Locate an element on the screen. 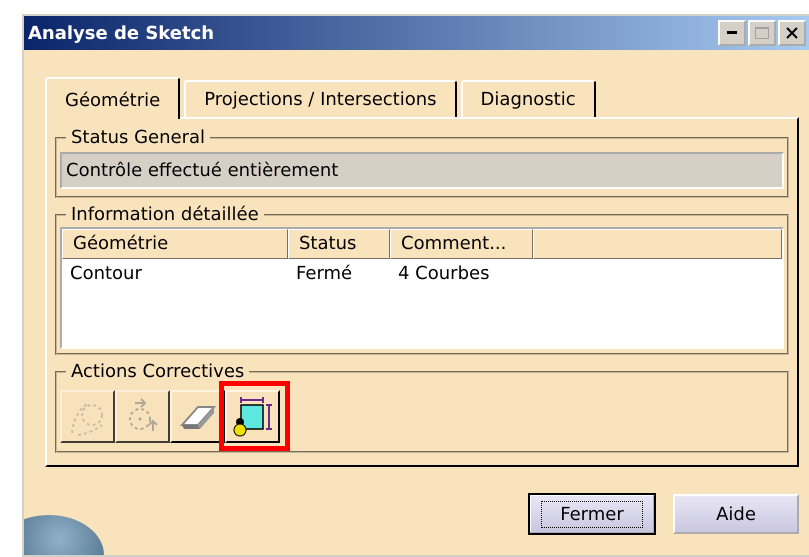 This screenshot has width=809, height=557. tab: Projections / Intersections is located at coordinates (320, 98).